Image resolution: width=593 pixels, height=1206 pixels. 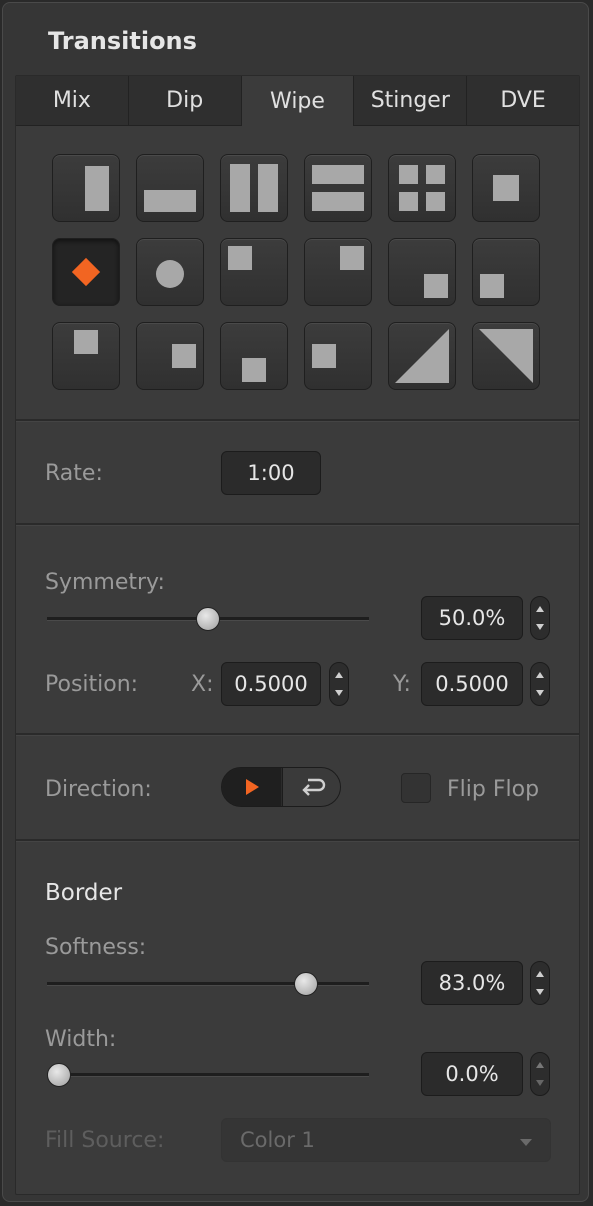 I want to click on diagonal-bottom-right-icon, so click(x=506, y=356).